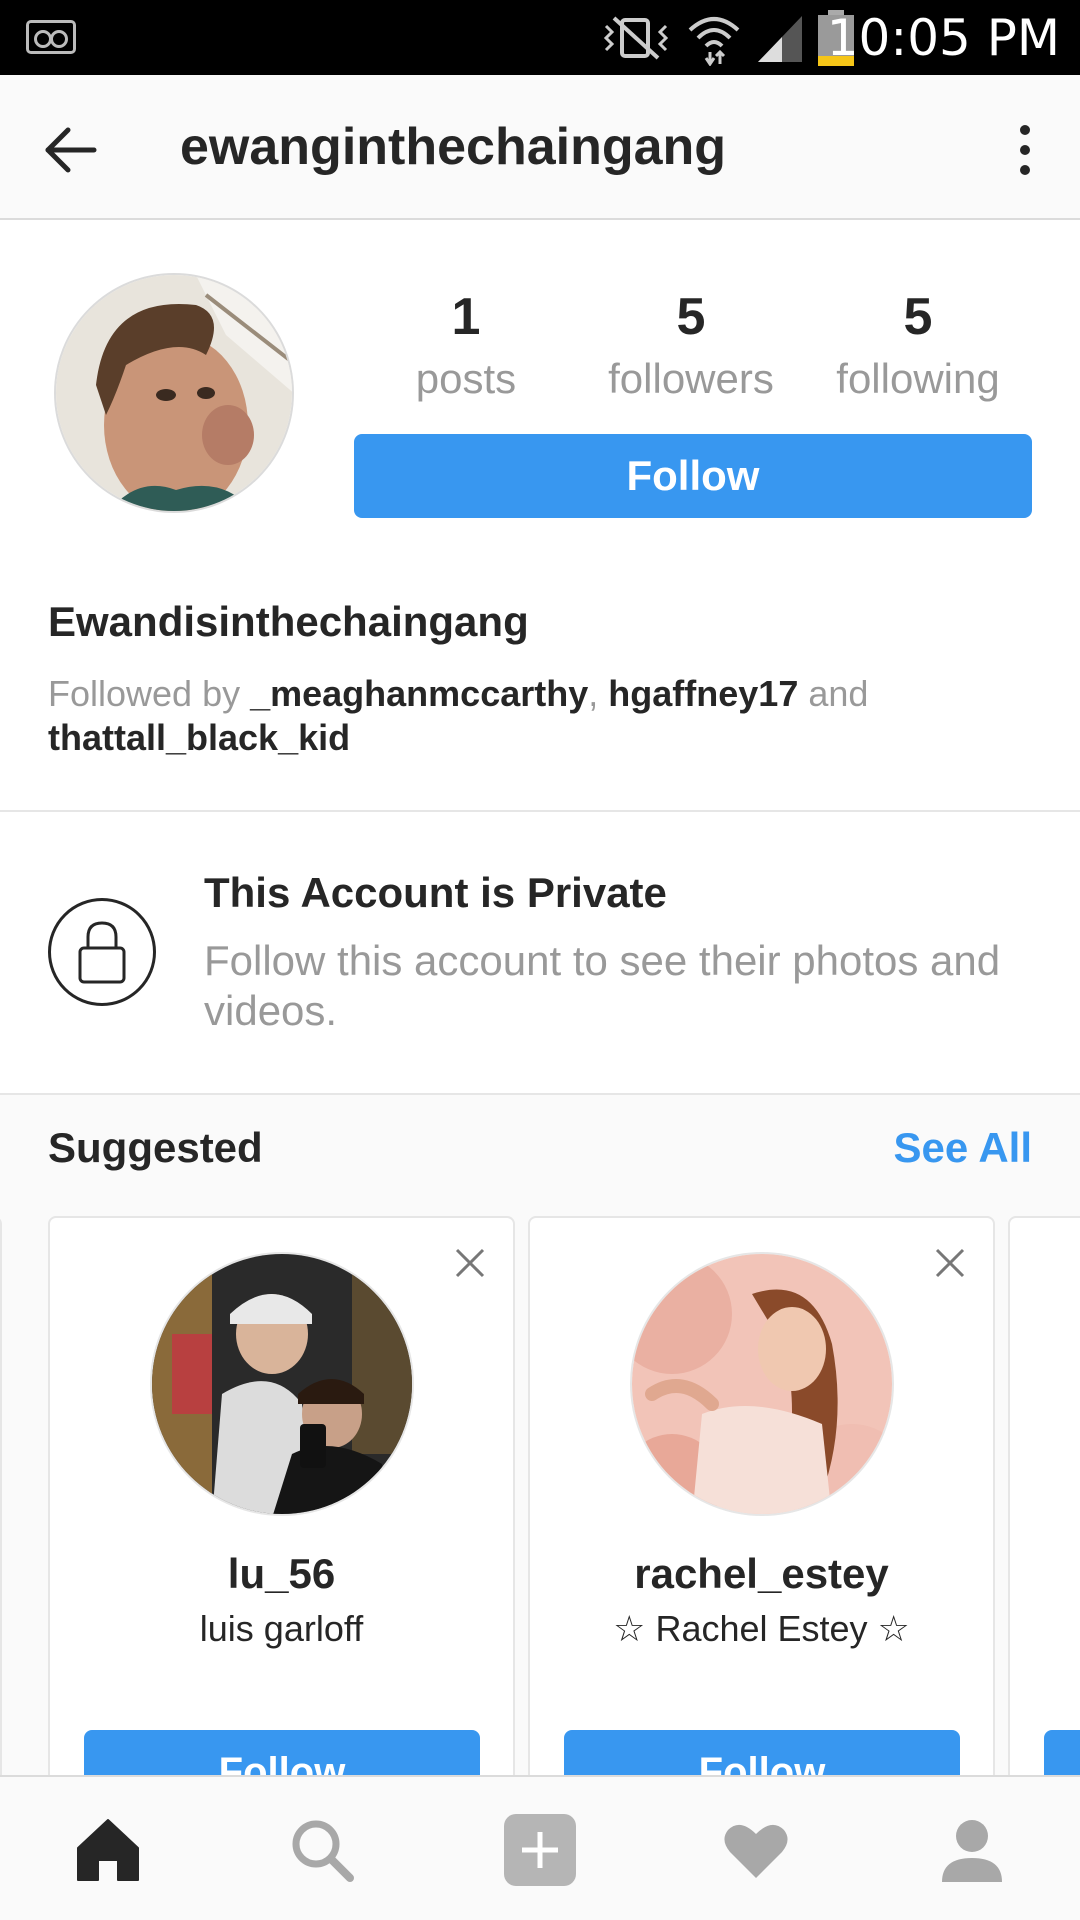 This screenshot has width=1080, height=1920. Describe the element at coordinates (918, 317) in the screenshot. I see `following-count: 5` at that location.